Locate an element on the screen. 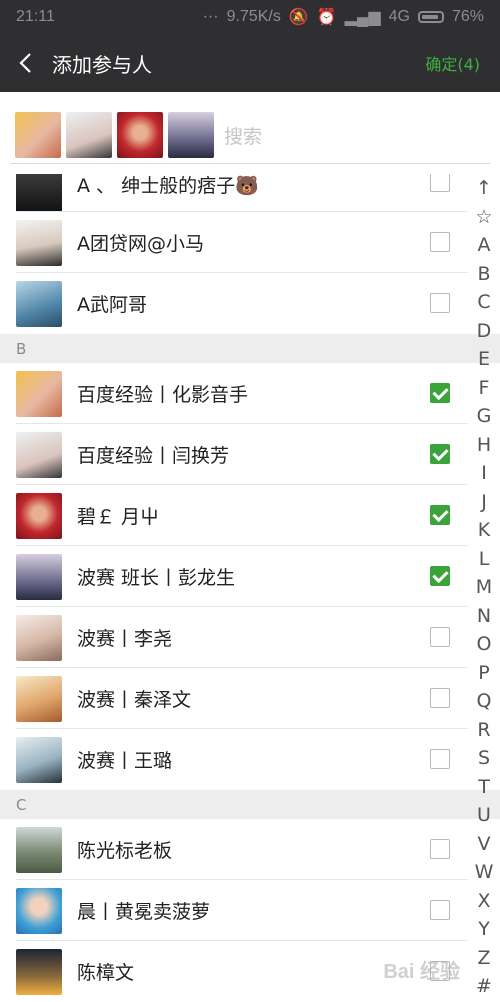  status-time: 21:11 is located at coordinates (35, 16).